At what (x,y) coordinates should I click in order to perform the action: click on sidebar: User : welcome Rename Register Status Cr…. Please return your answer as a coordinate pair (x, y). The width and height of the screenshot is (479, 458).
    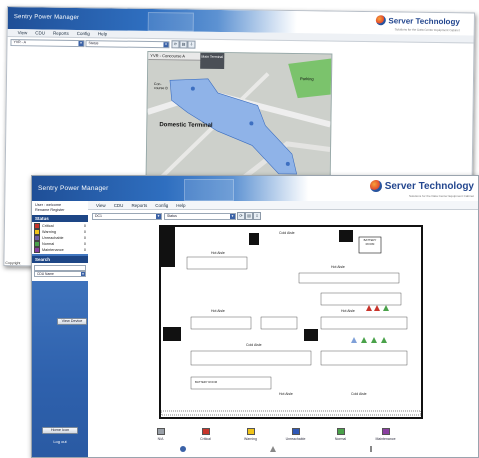
    Looking at the image, I should click on (60, 329).